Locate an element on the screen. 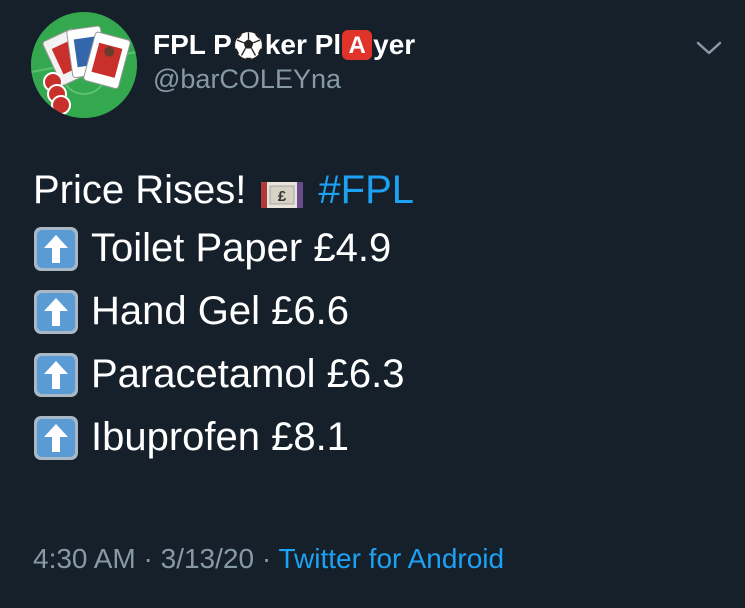  user-handle: @barCOLEYna is located at coordinates (247, 79).